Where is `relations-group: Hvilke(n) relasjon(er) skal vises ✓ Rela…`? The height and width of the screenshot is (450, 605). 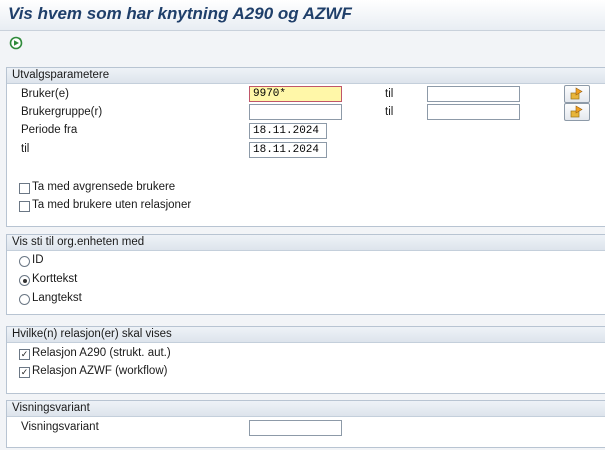 relations-group: Hvilke(n) relasjon(er) skal vises ✓ Rela… is located at coordinates (305, 360).